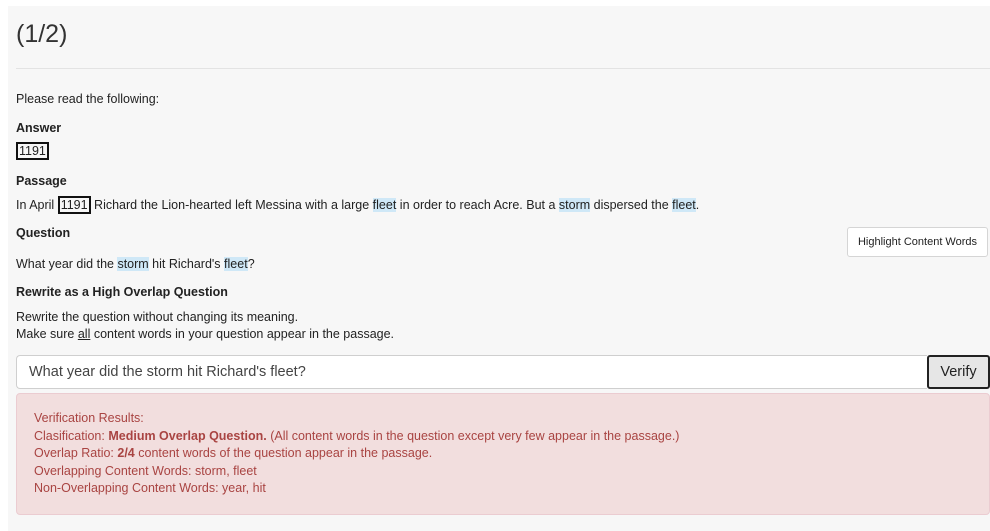 This screenshot has height=531, width=990. I want to click on non-overlapping-words: Non-Overlapping Content Words: year, hit, so click(150, 488).